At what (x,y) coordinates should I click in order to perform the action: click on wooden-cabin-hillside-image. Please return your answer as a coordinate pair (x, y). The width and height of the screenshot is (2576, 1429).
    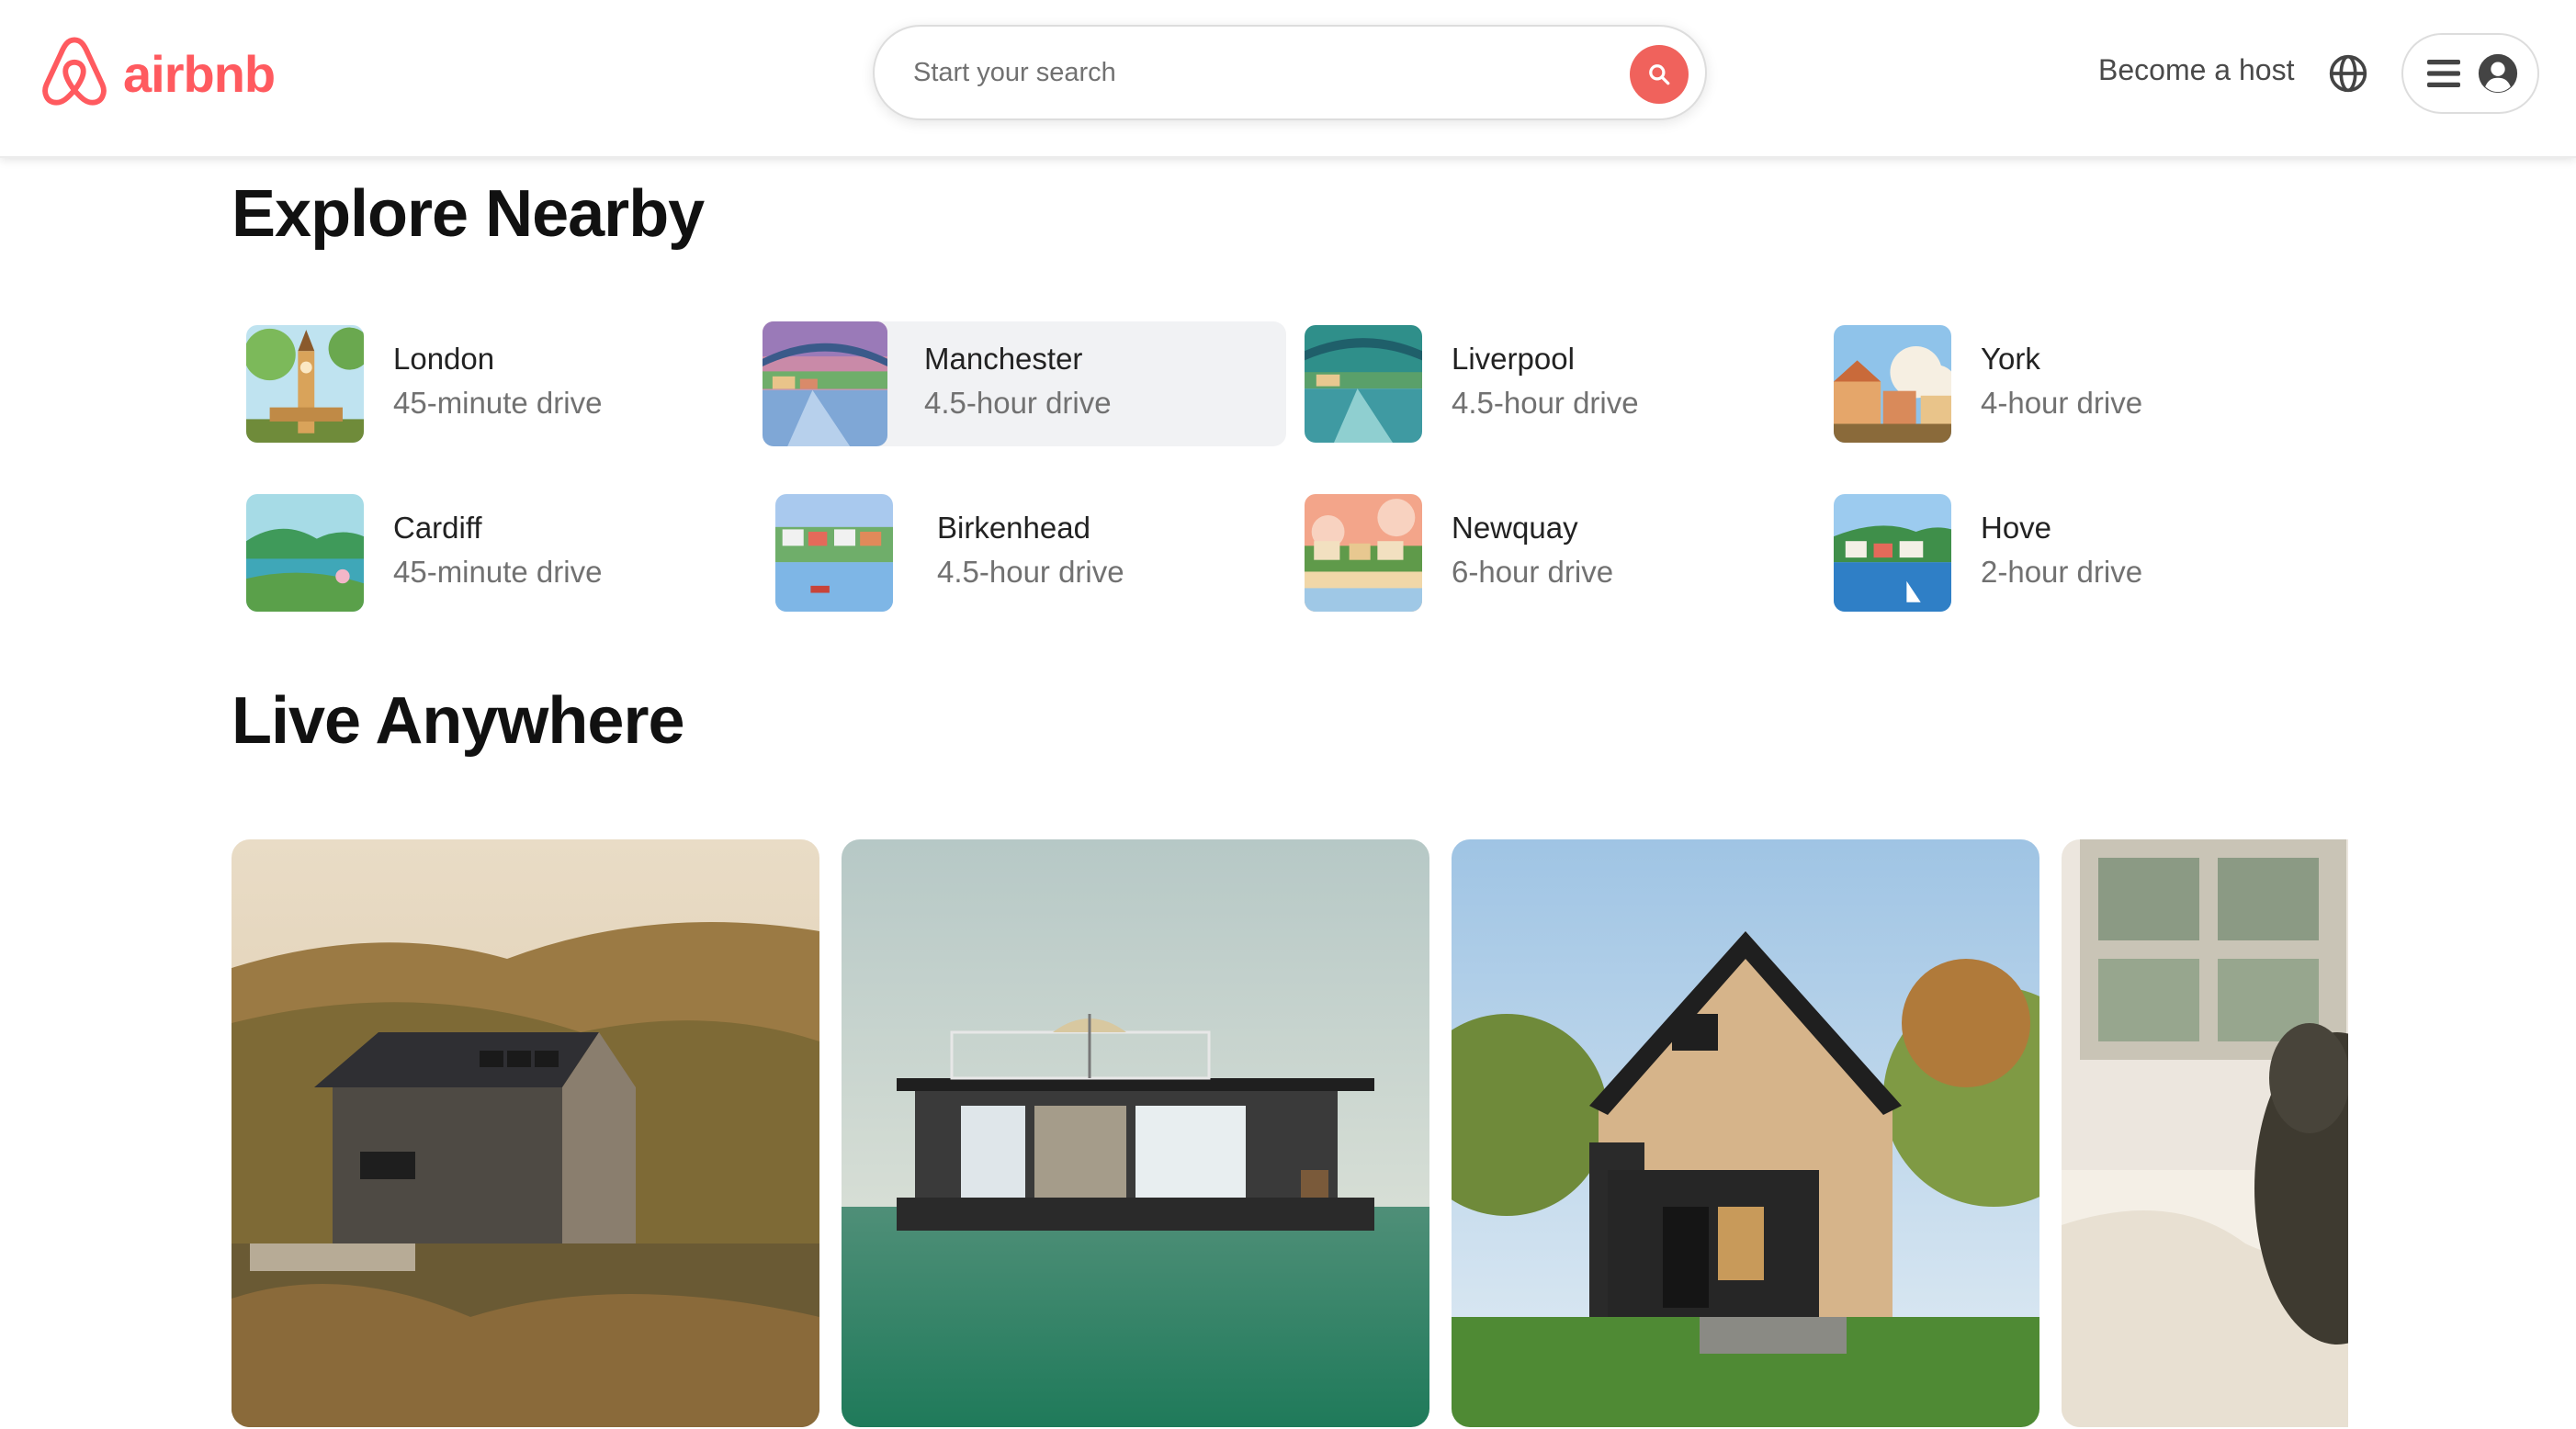
    Looking at the image, I should click on (525, 1133).